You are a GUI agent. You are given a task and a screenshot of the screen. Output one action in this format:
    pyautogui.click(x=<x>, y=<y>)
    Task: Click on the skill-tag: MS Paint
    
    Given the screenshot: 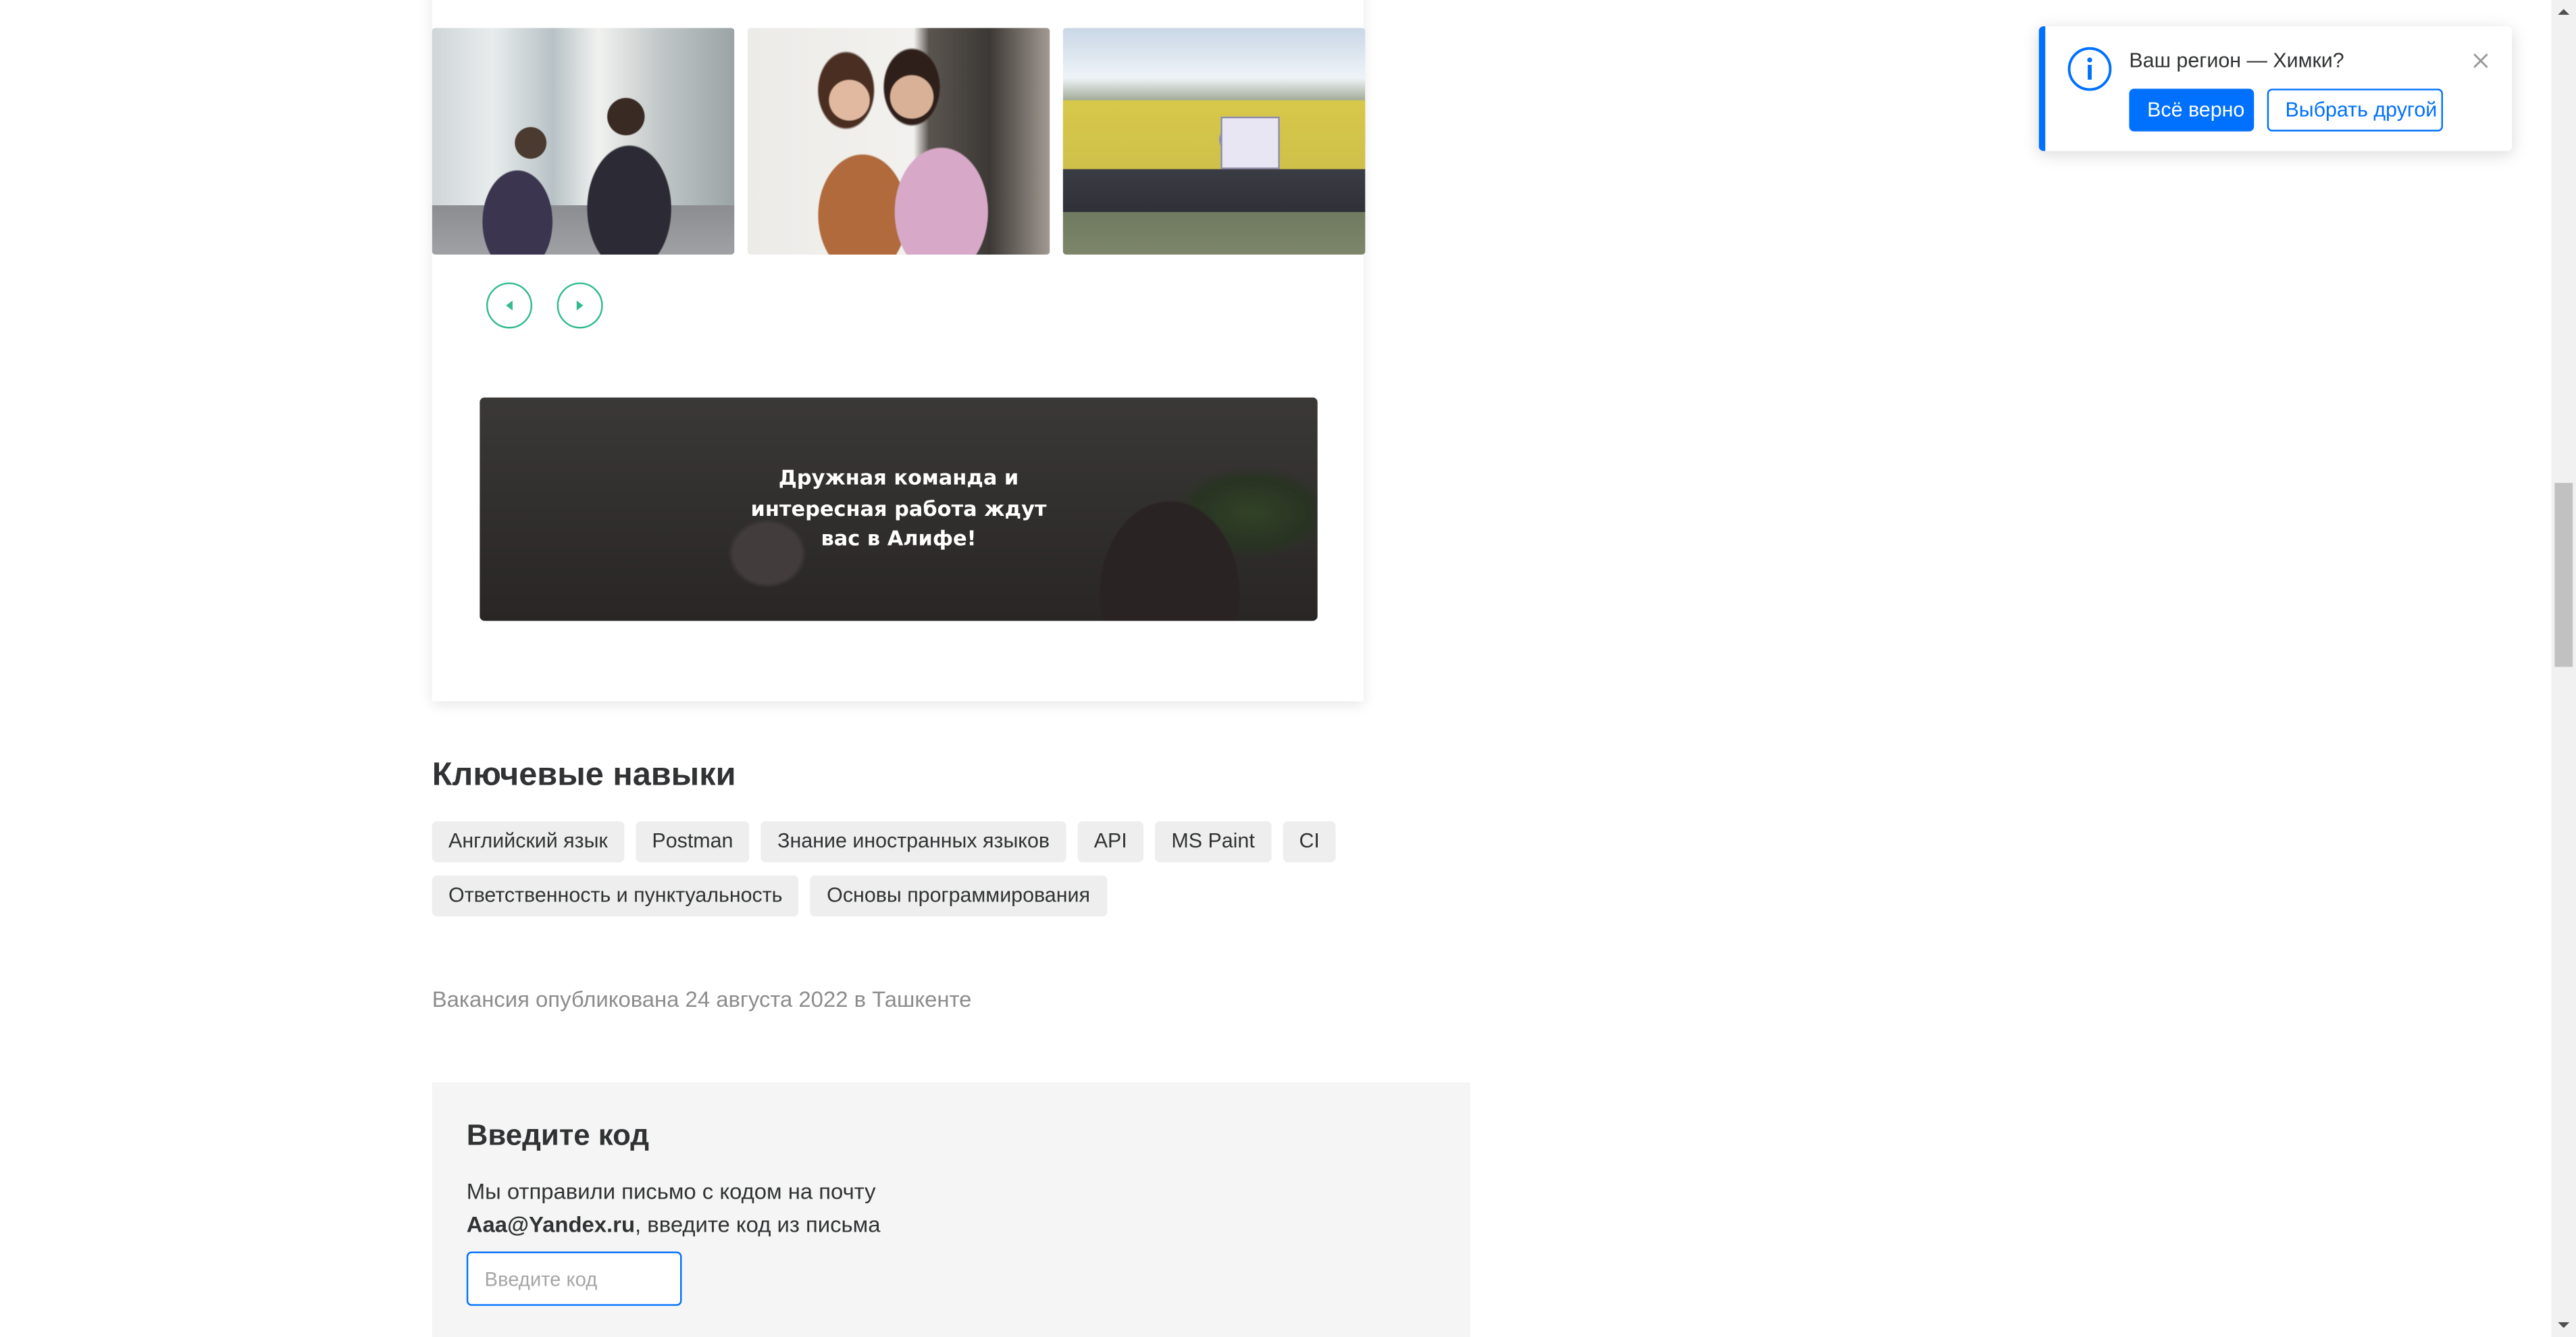 What is the action you would take?
    pyautogui.click(x=1213, y=842)
    